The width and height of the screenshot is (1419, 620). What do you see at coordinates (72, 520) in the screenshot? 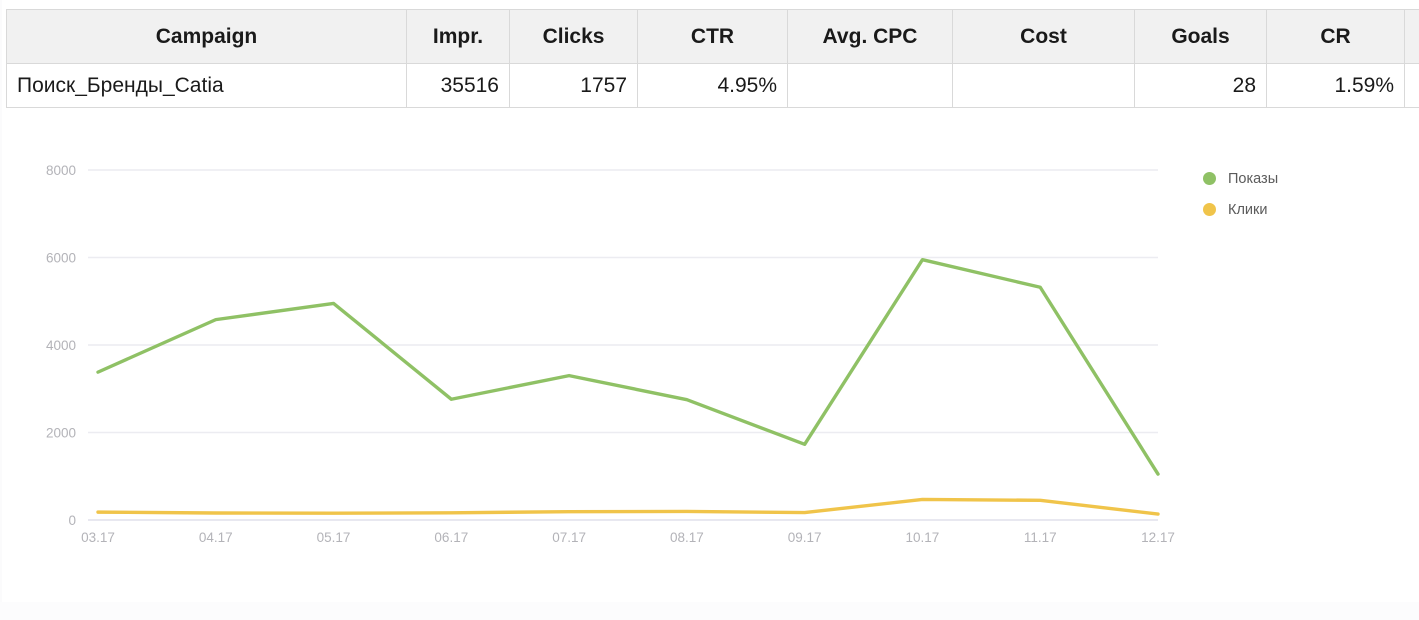
I see `y-axis-tick-label: 0` at bounding box center [72, 520].